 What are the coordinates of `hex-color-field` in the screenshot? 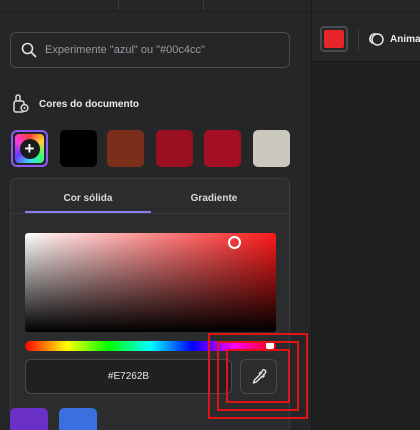 It's located at (128, 376).